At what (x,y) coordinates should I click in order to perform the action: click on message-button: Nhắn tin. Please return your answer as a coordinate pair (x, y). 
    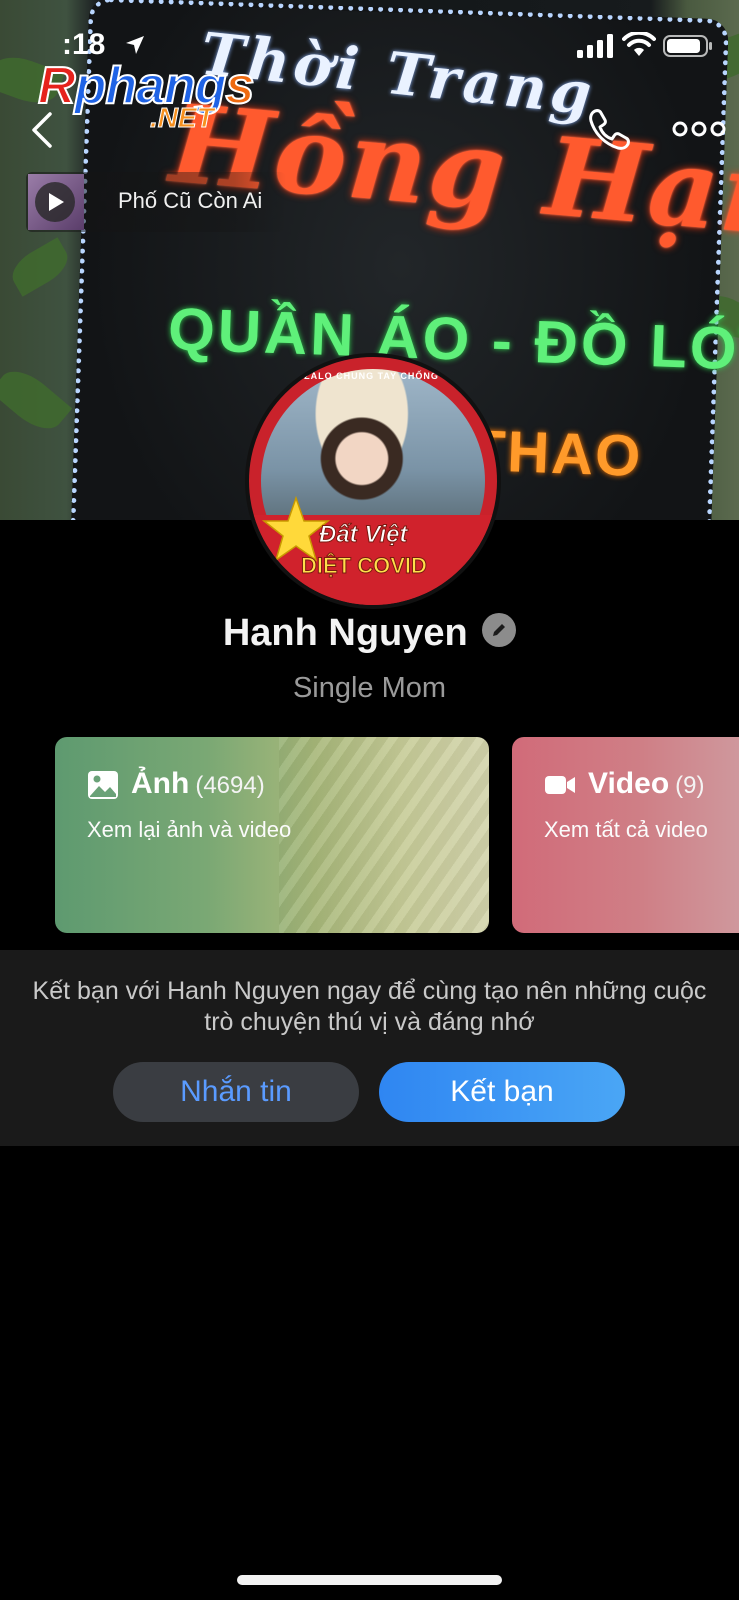
    Looking at the image, I should click on (236, 1092).